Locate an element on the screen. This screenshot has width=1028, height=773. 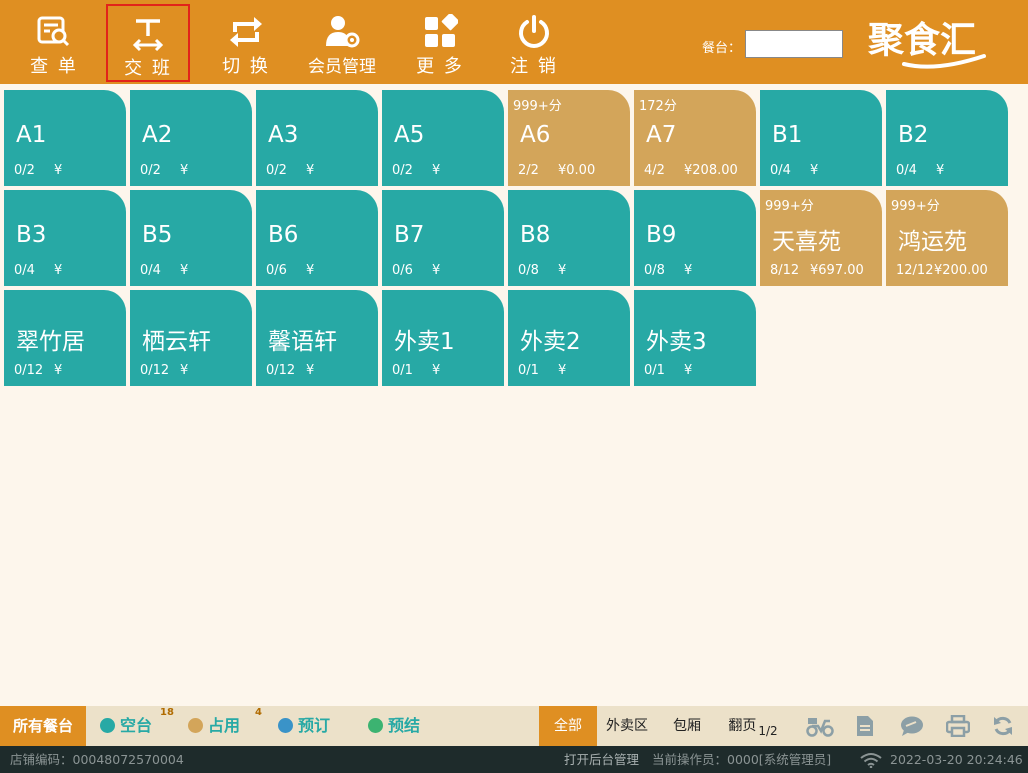
filter-takeout: 外卖区 is located at coordinates (627, 726).